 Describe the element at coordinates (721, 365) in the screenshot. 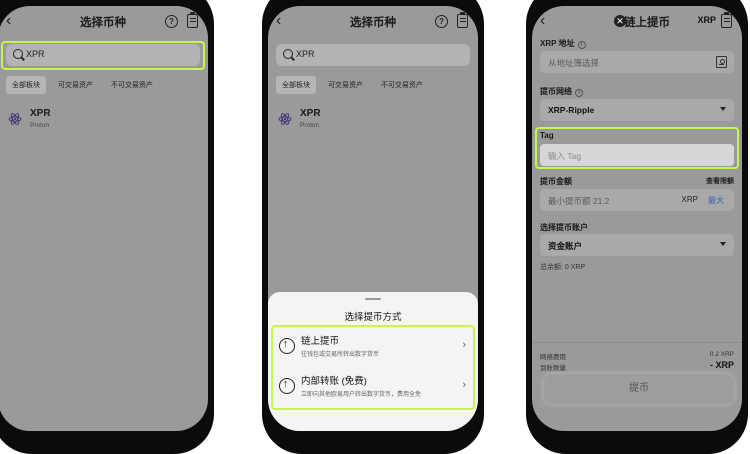

I see `receive-value: - XRP` at that location.